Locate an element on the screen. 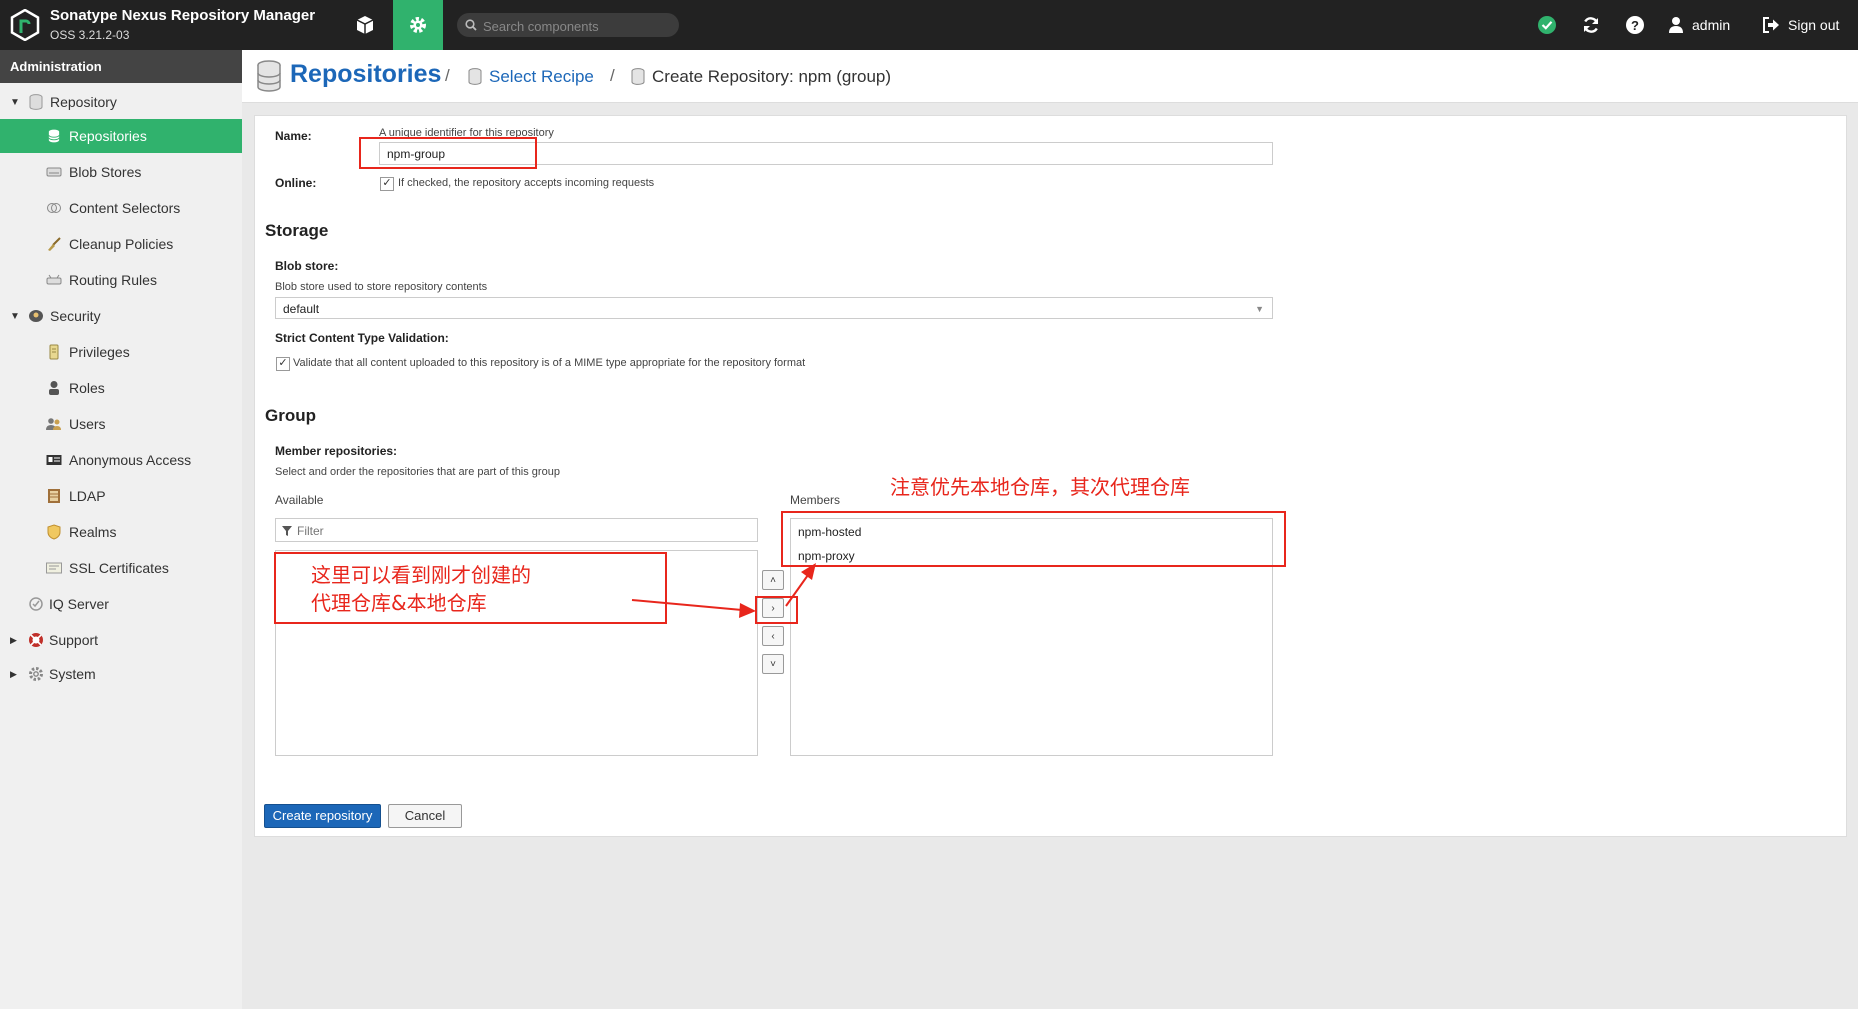  arrow-to-add-button is located at coordinates (687, 605).